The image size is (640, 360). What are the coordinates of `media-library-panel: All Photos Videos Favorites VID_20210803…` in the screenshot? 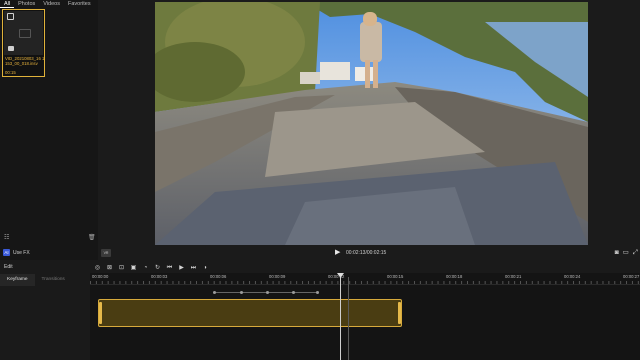 It's located at (49, 123).